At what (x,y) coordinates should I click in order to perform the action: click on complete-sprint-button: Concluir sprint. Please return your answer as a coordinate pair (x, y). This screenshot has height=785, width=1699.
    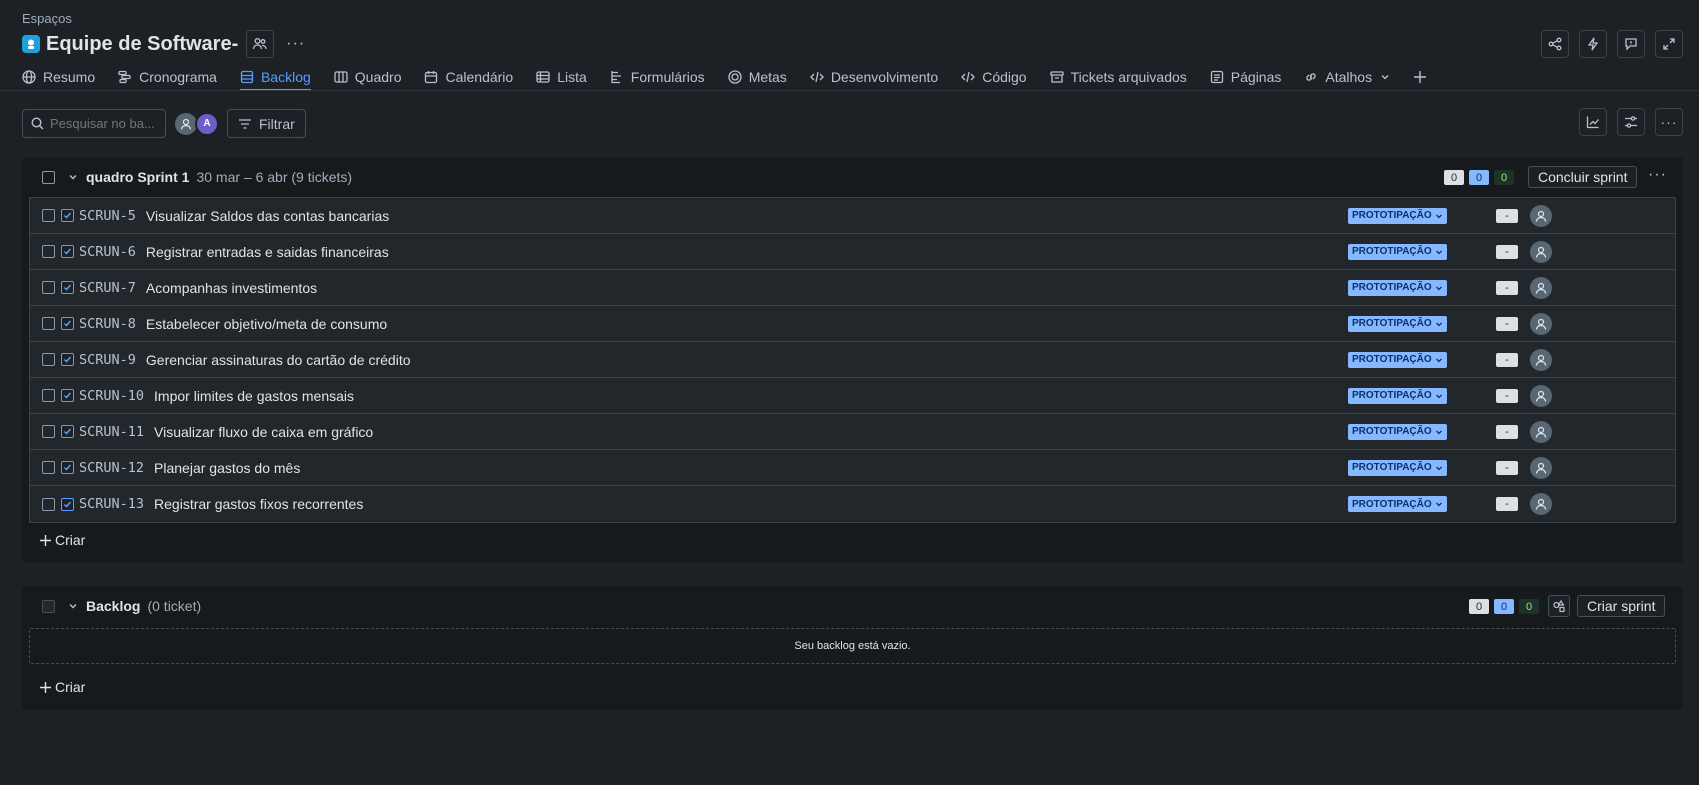
    Looking at the image, I should click on (1583, 177).